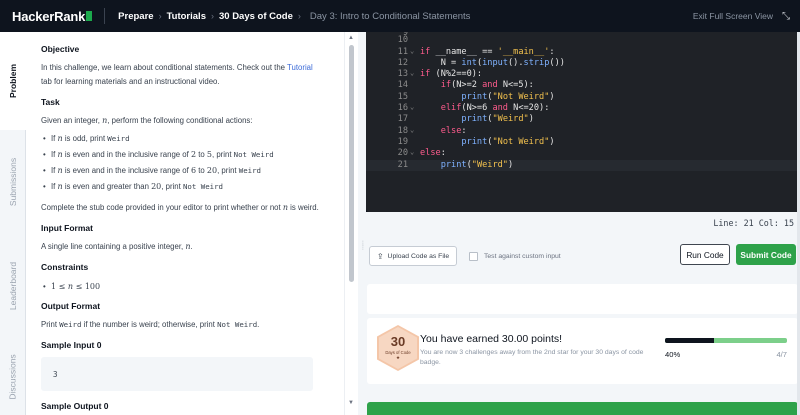 The image size is (800, 415). What do you see at coordinates (421, 153) in the screenshot?
I see `code-line: 20 ⌄ else:` at bounding box center [421, 153].